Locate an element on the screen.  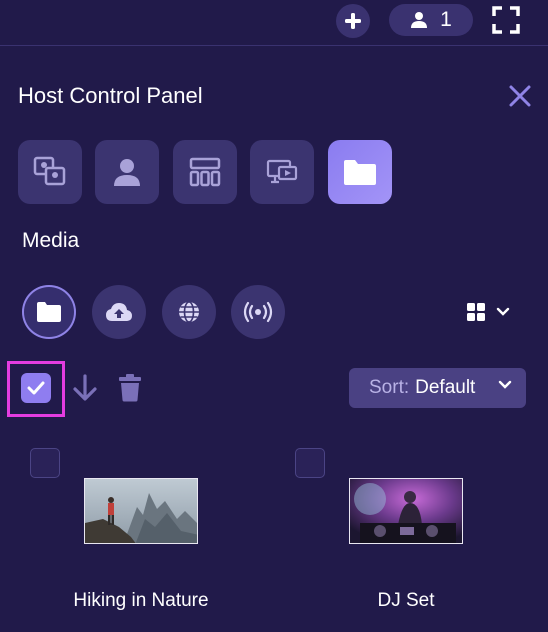
plus-icon is located at coordinates (353, 21).